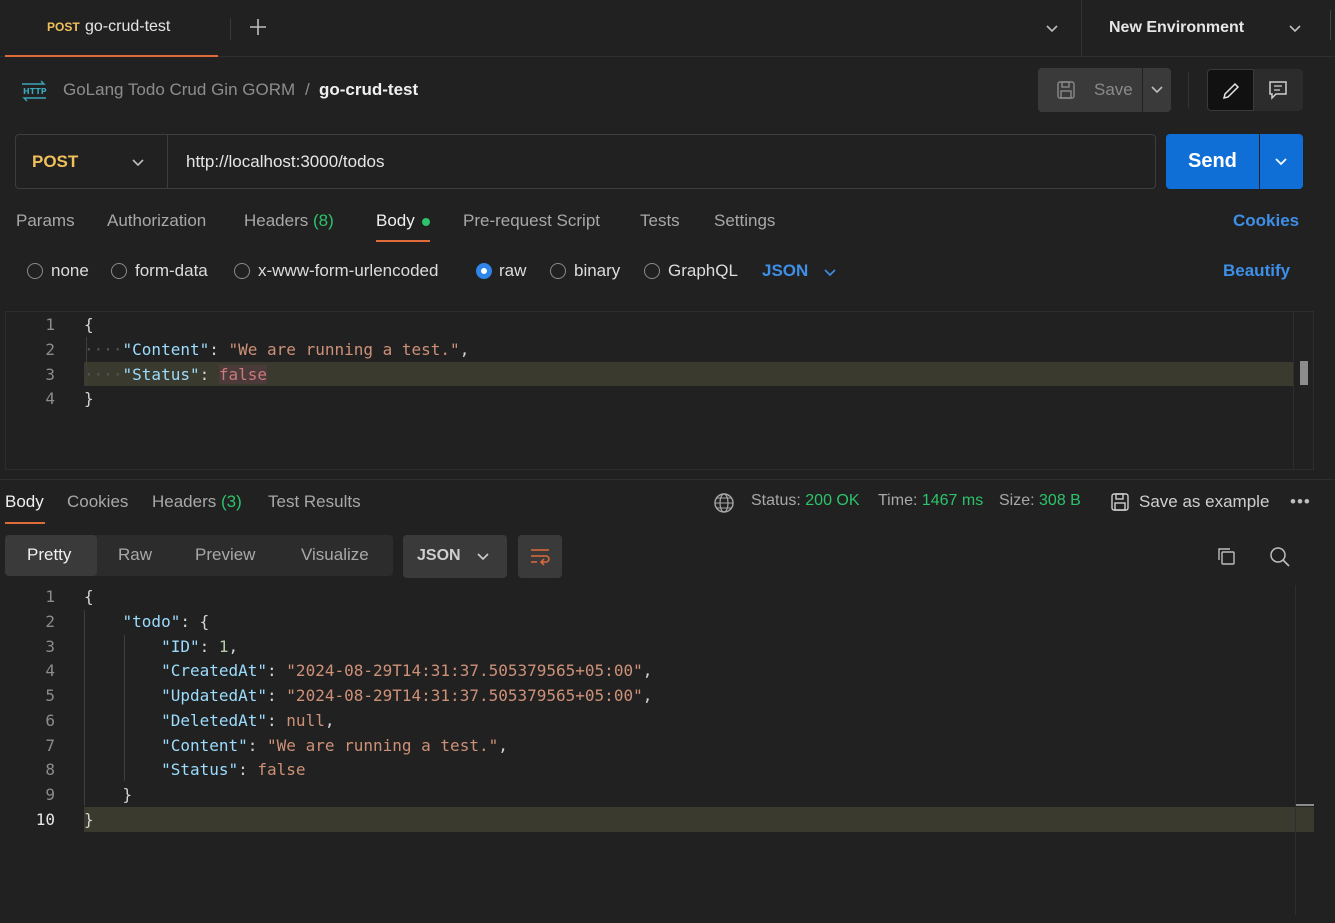  I want to click on body-format-select: JSON, so click(785, 271).